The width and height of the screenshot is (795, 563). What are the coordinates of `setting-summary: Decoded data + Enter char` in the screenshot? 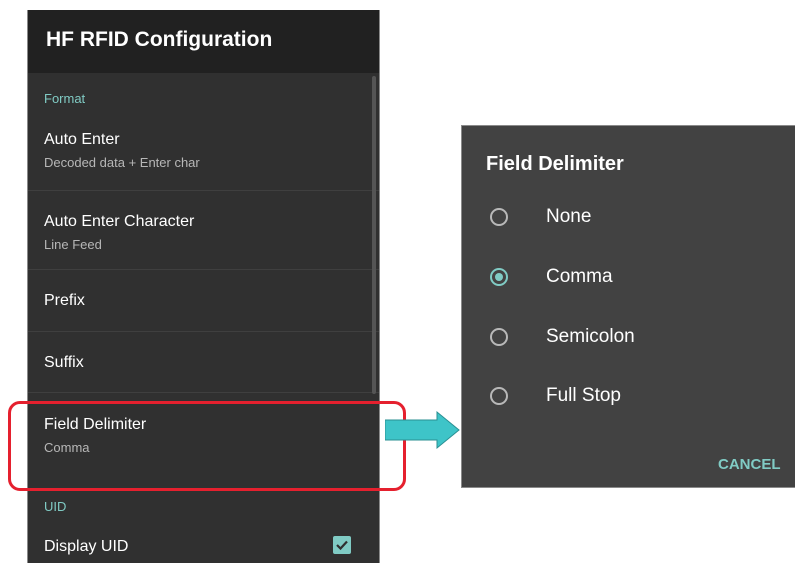 It's located at (122, 162).